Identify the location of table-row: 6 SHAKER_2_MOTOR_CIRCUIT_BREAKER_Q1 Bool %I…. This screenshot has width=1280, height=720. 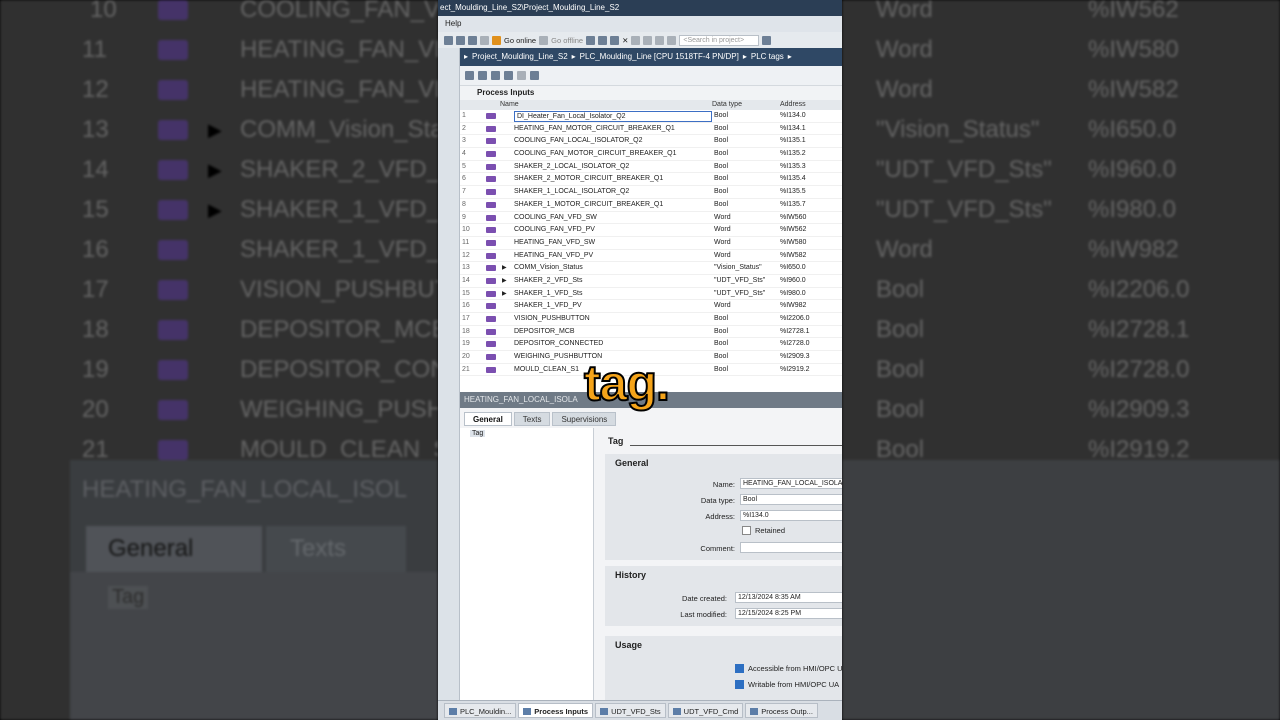
(651, 180).